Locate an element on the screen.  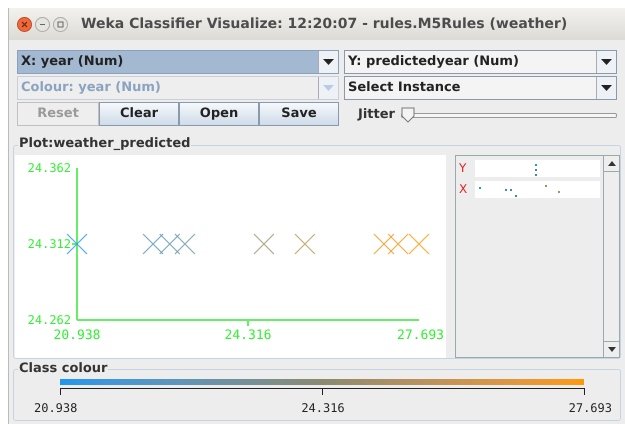
x-tick-label: 24.316 is located at coordinates (248, 335).